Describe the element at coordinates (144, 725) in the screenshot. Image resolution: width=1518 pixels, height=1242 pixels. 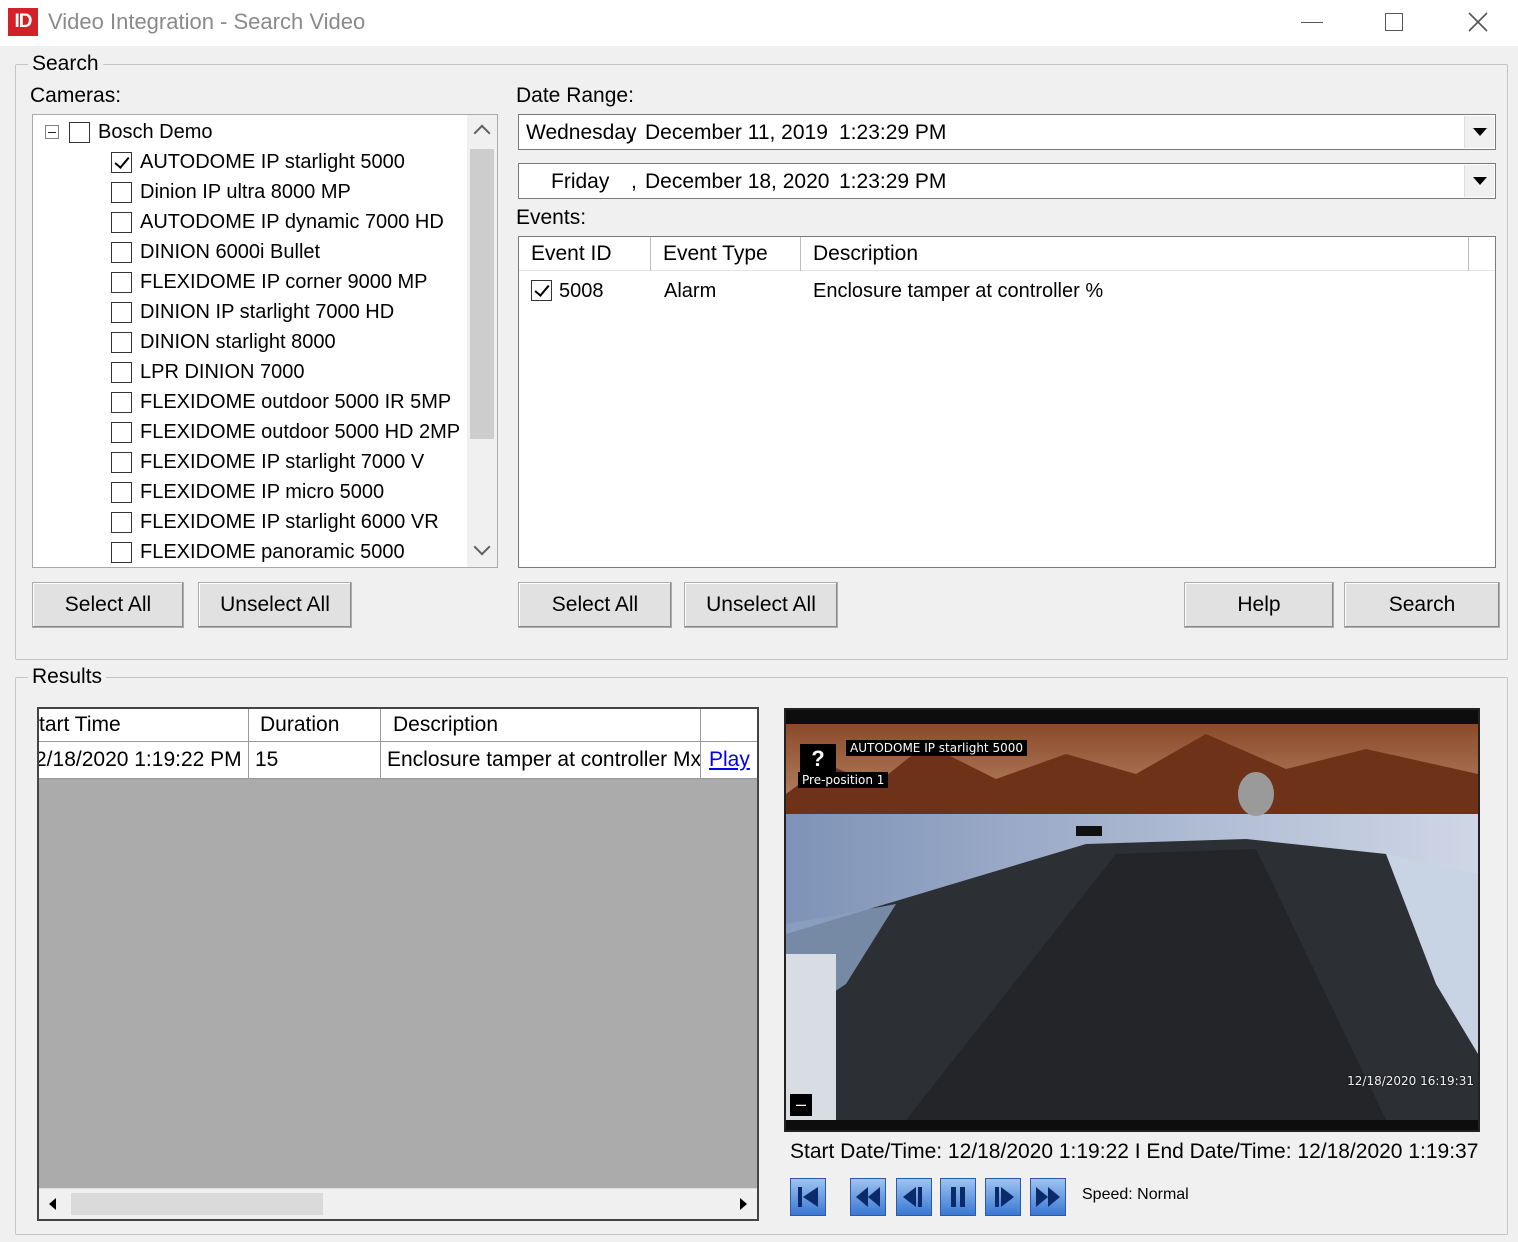
I see `column-header-start-time: tart Time` at that location.